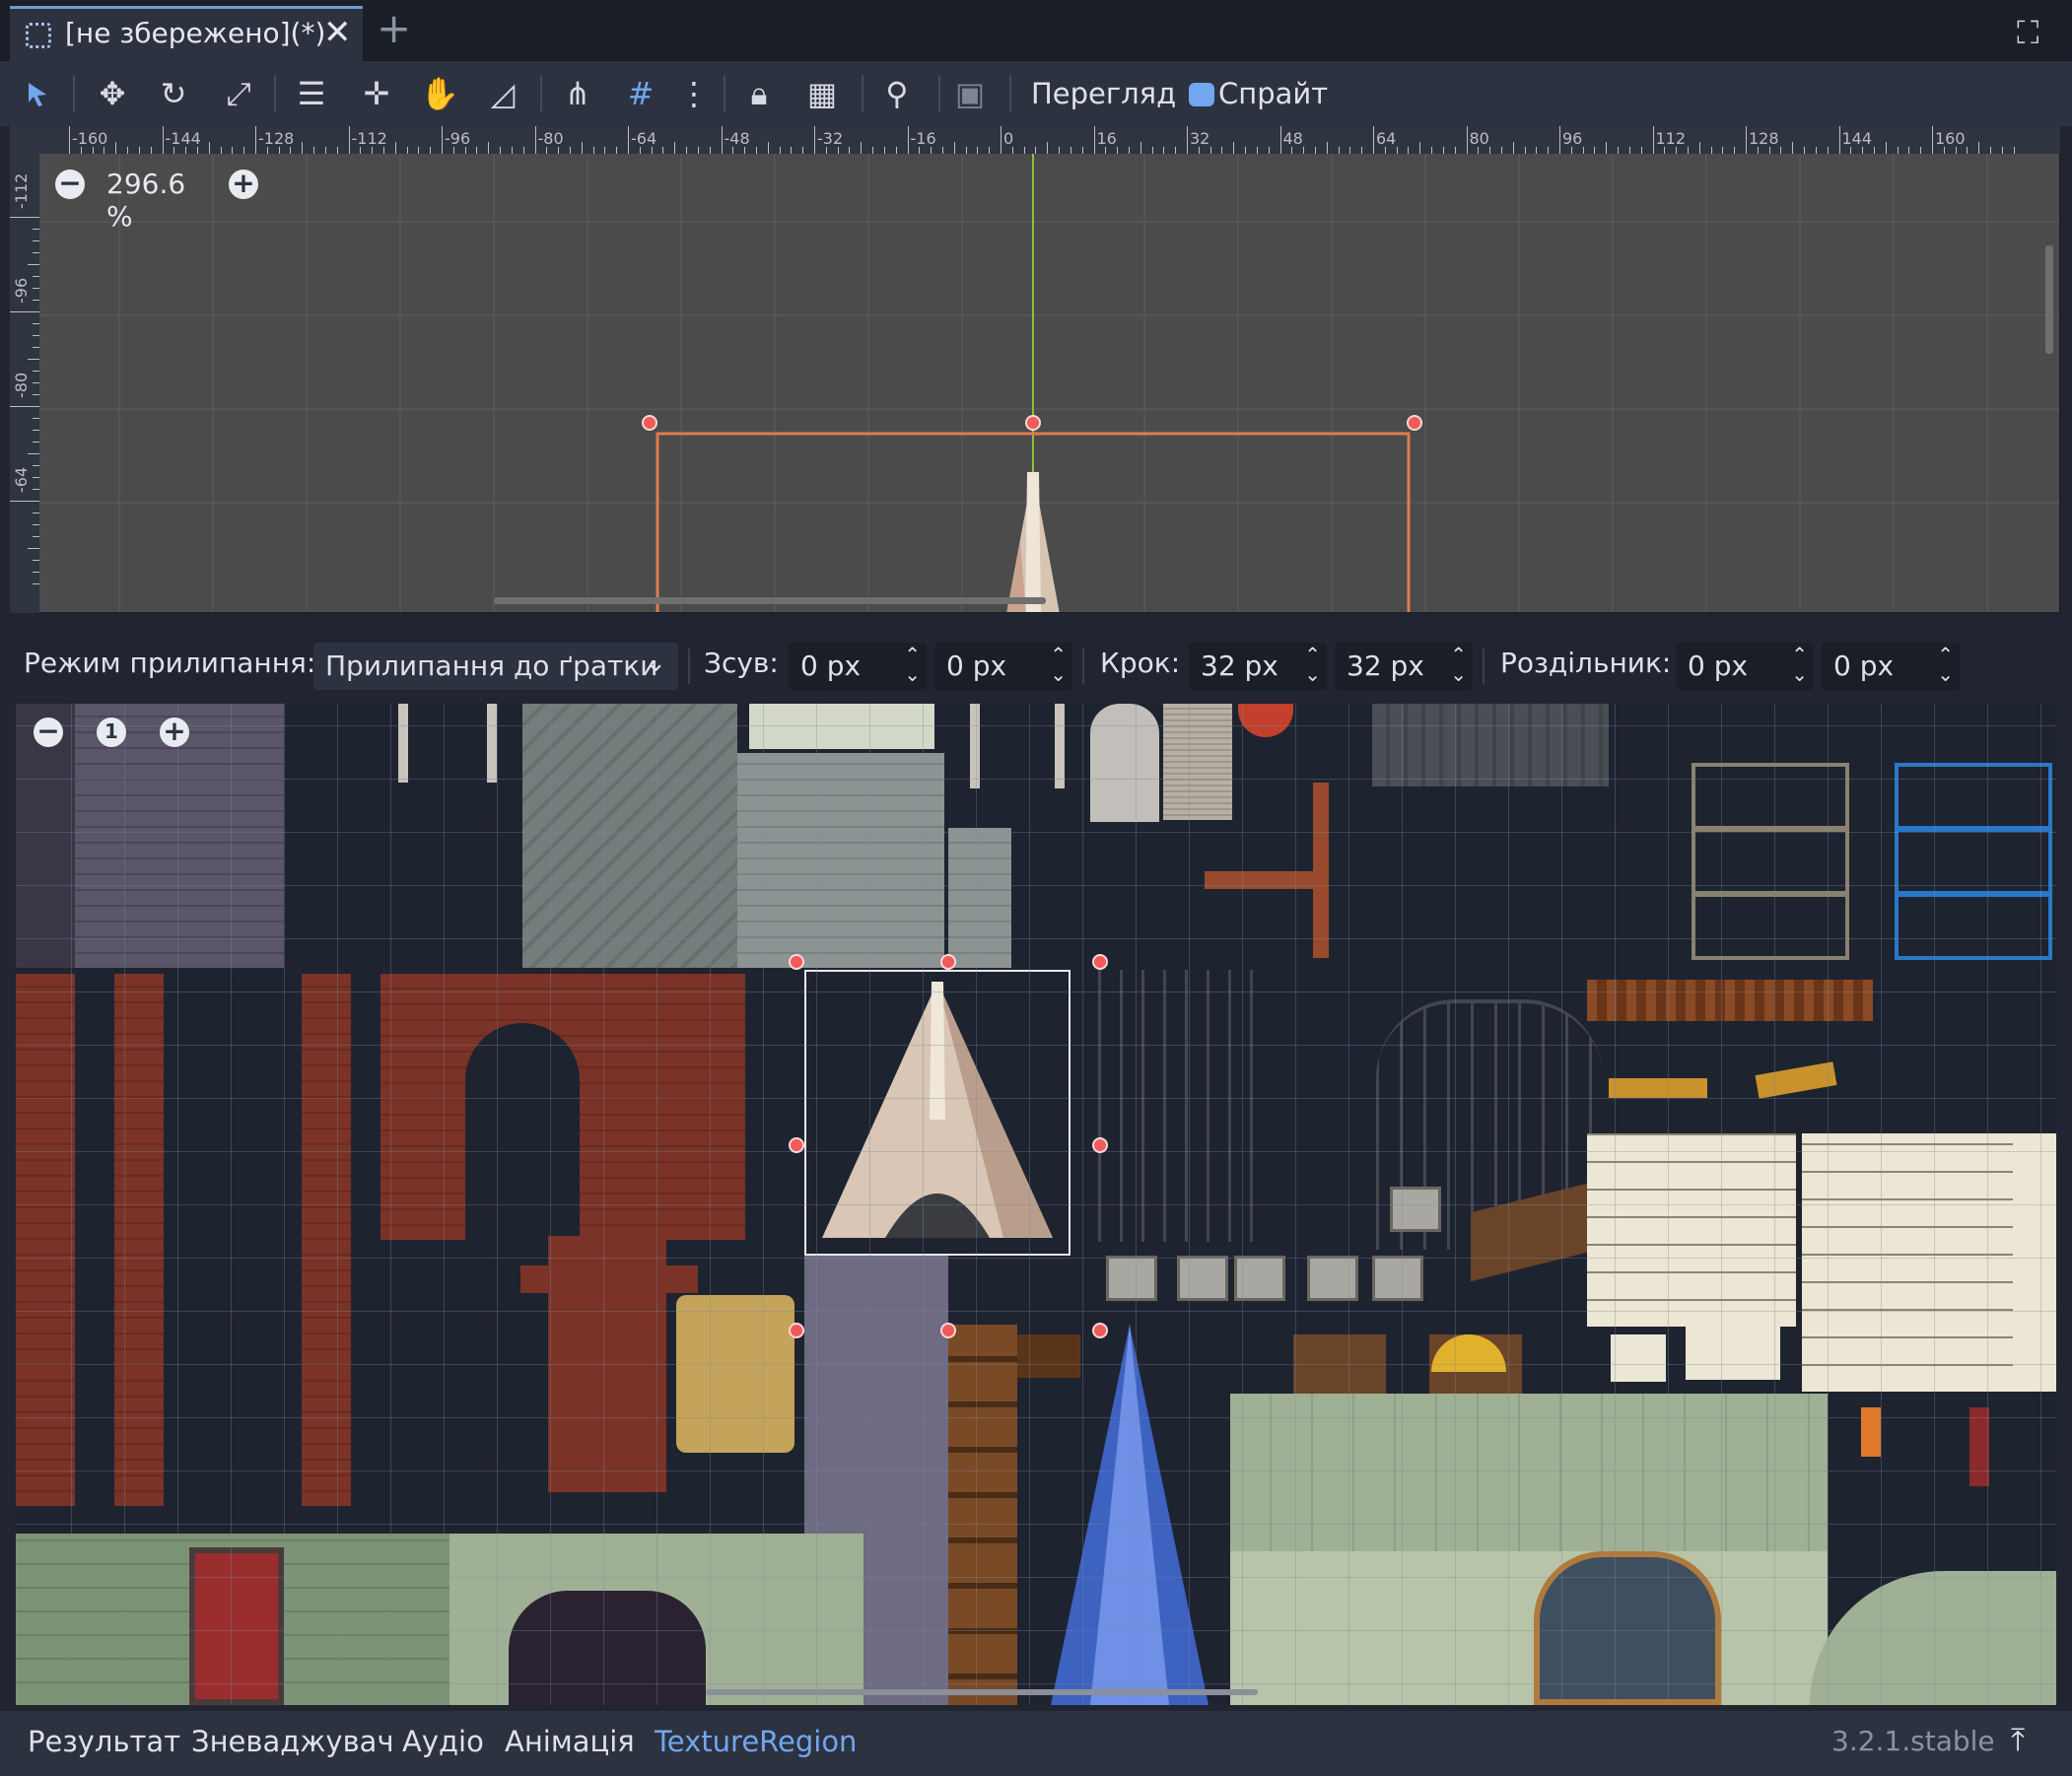 This screenshot has width=2072, height=1776. Describe the element at coordinates (111, 732) in the screenshot. I see `atlas-zoom-reset-button: 1` at that location.